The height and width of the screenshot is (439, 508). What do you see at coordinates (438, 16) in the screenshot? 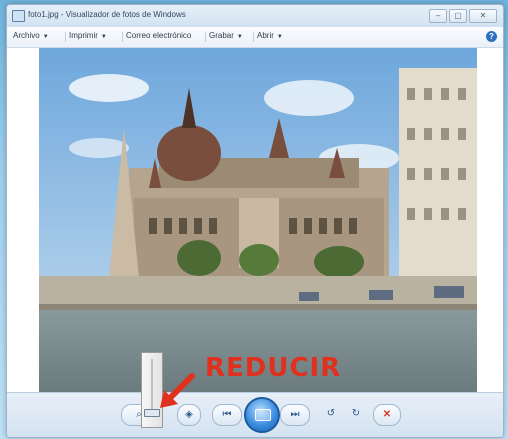
I see `minimize-button: –` at bounding box center [438, 16].